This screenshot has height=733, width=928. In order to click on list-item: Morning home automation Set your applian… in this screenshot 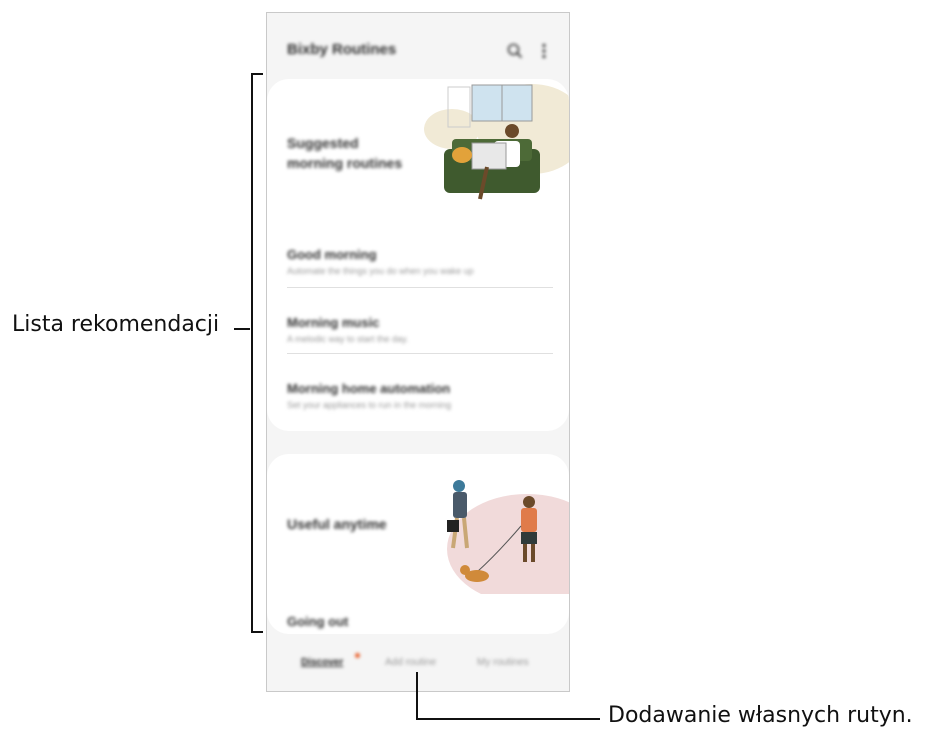, I will do `click(420, 395)`.